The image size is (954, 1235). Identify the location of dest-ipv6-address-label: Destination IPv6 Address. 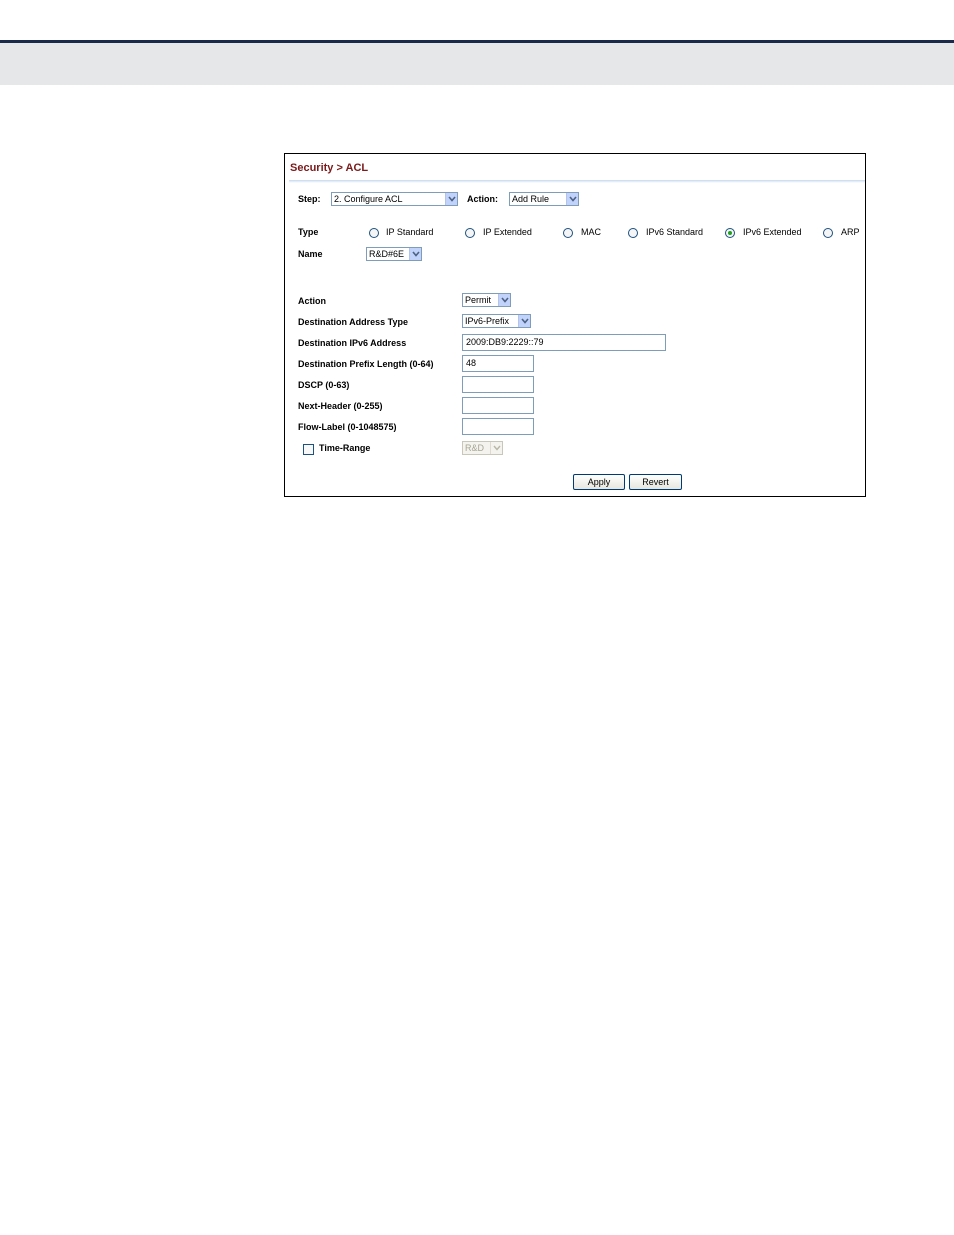
(352, 343).